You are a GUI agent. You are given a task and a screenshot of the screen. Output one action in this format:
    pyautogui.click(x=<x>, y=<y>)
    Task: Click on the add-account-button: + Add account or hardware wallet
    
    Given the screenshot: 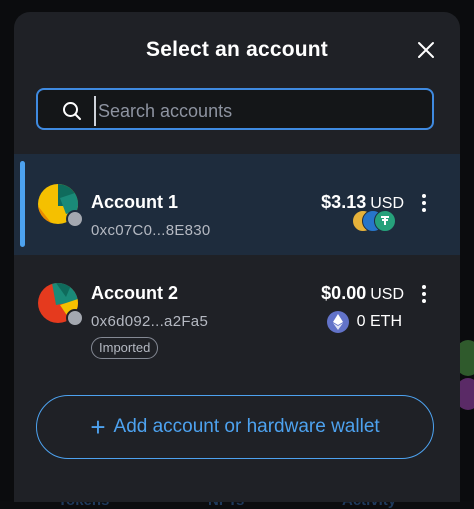 What is the action you would take?
    pyautogui.click(x=235, y=427)
    